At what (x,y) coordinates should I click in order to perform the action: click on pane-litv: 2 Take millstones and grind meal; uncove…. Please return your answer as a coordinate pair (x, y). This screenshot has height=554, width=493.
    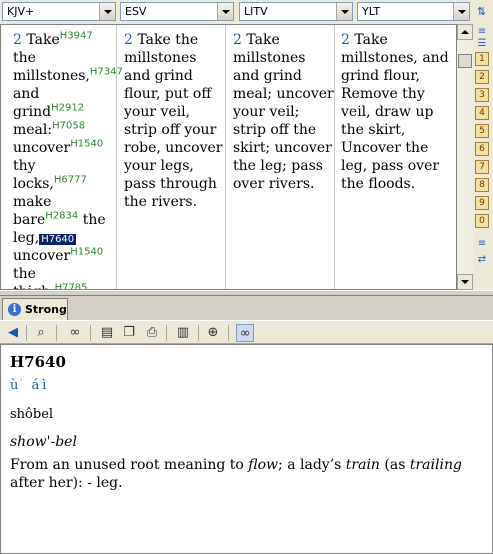
    Looking at the image, I should click on (284, 160).